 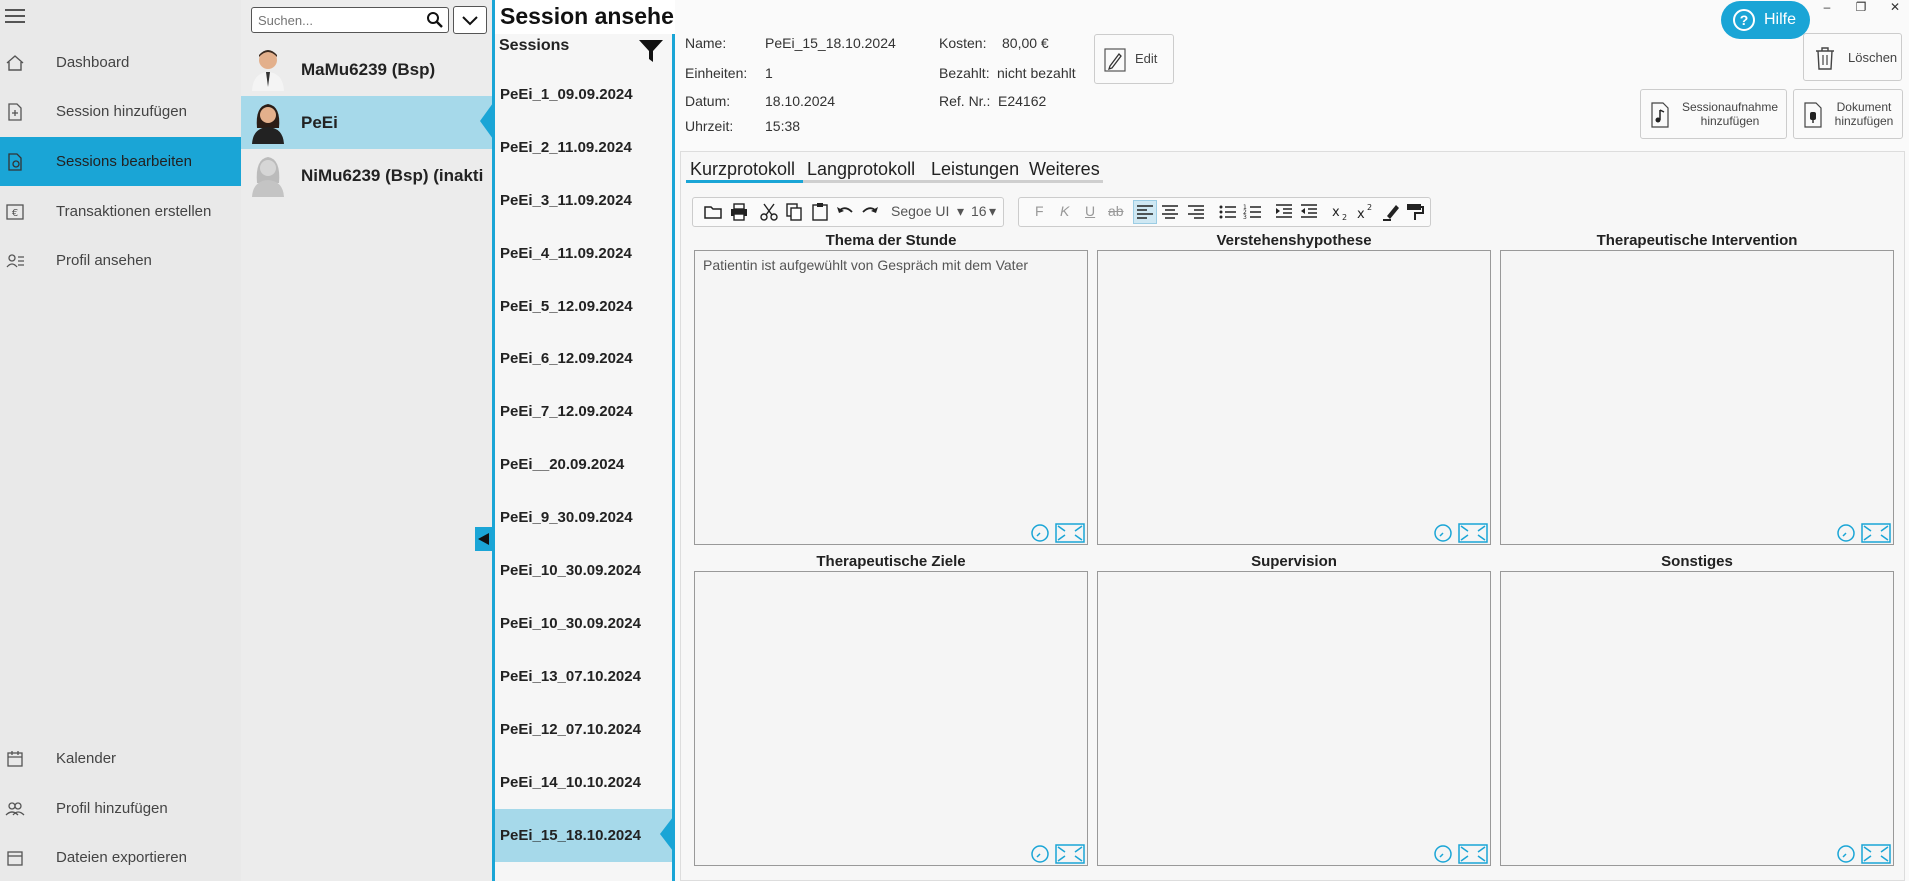 I want to click on print-icon, so click(x=739, y=212).